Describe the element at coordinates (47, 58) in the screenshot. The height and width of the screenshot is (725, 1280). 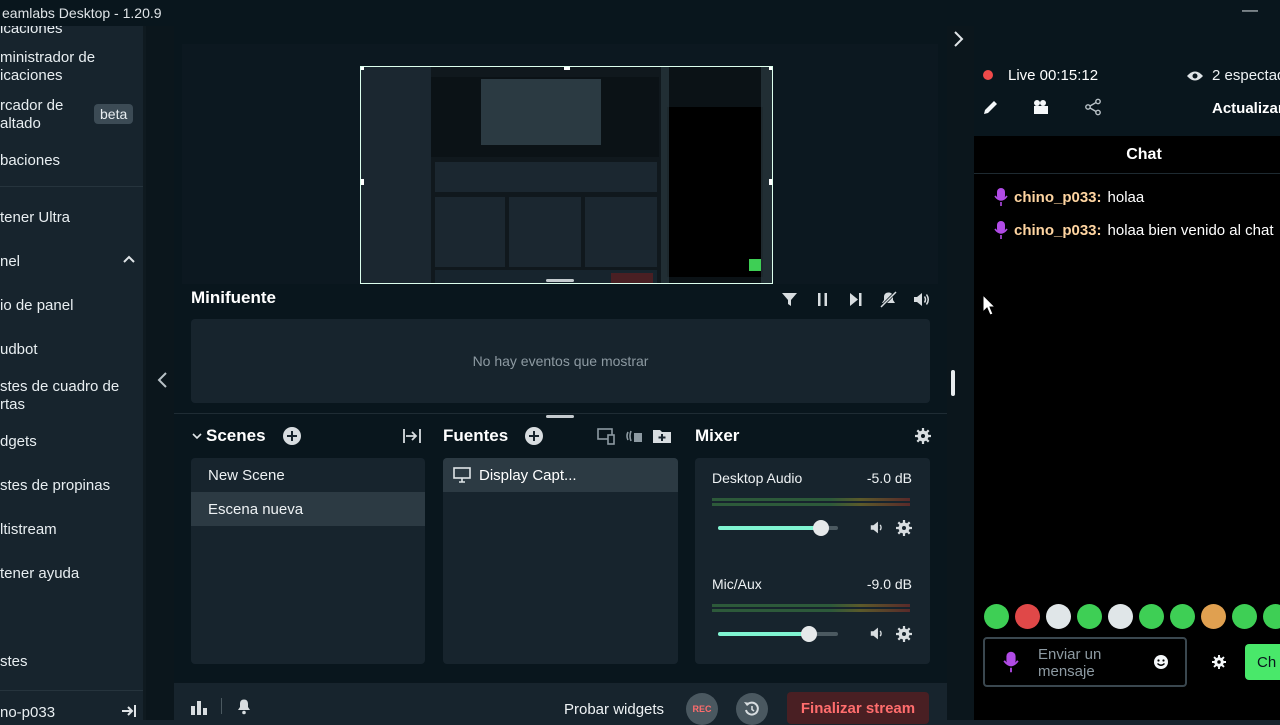
I see `sidebar-item-app-manager: ministrador de` at that location.